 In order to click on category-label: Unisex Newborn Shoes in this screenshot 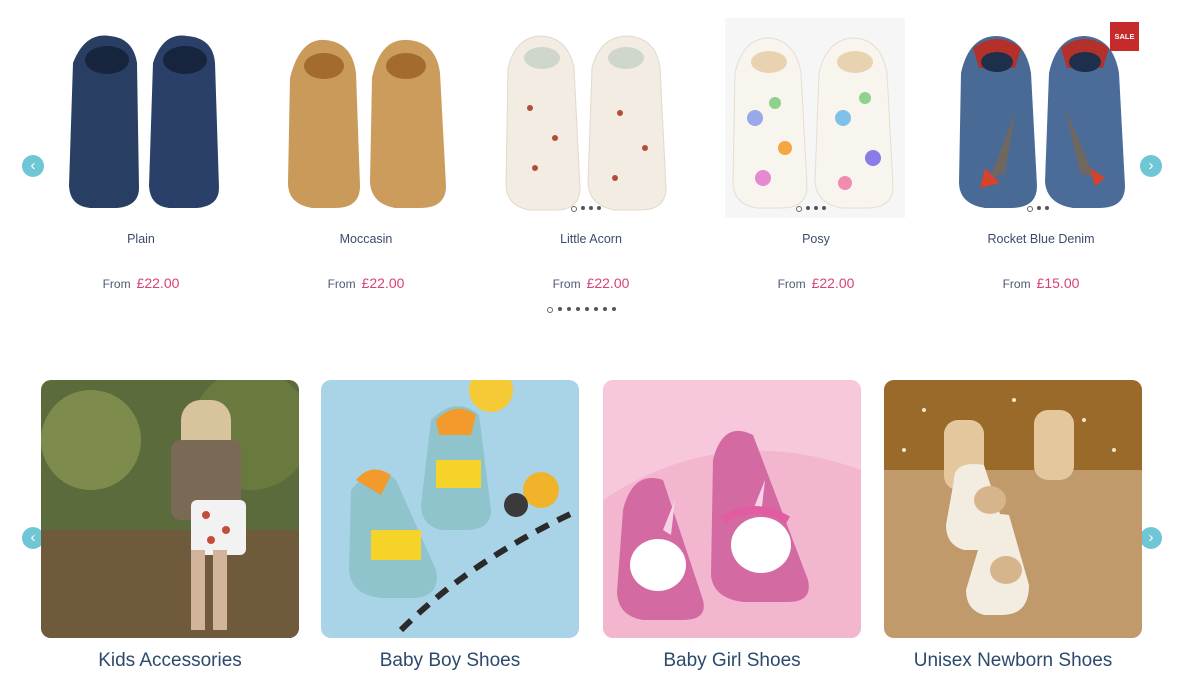, I will do `click(1013, 661)`.